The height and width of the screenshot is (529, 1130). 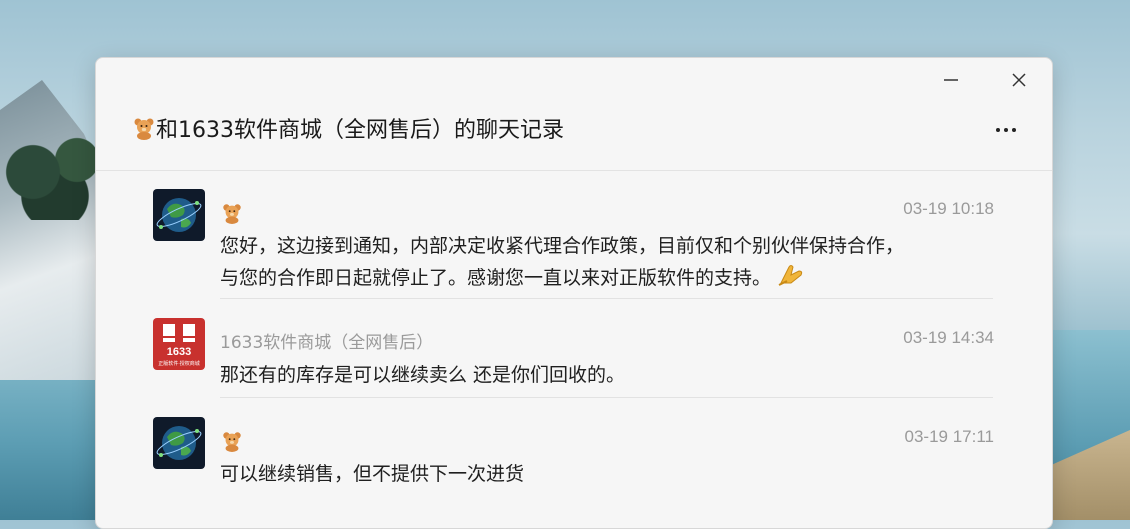 What do you see at coordinates (179, 352) in the screenshot?
I see `avatar-logo-text: 1633` at bounding box center [179, 352].